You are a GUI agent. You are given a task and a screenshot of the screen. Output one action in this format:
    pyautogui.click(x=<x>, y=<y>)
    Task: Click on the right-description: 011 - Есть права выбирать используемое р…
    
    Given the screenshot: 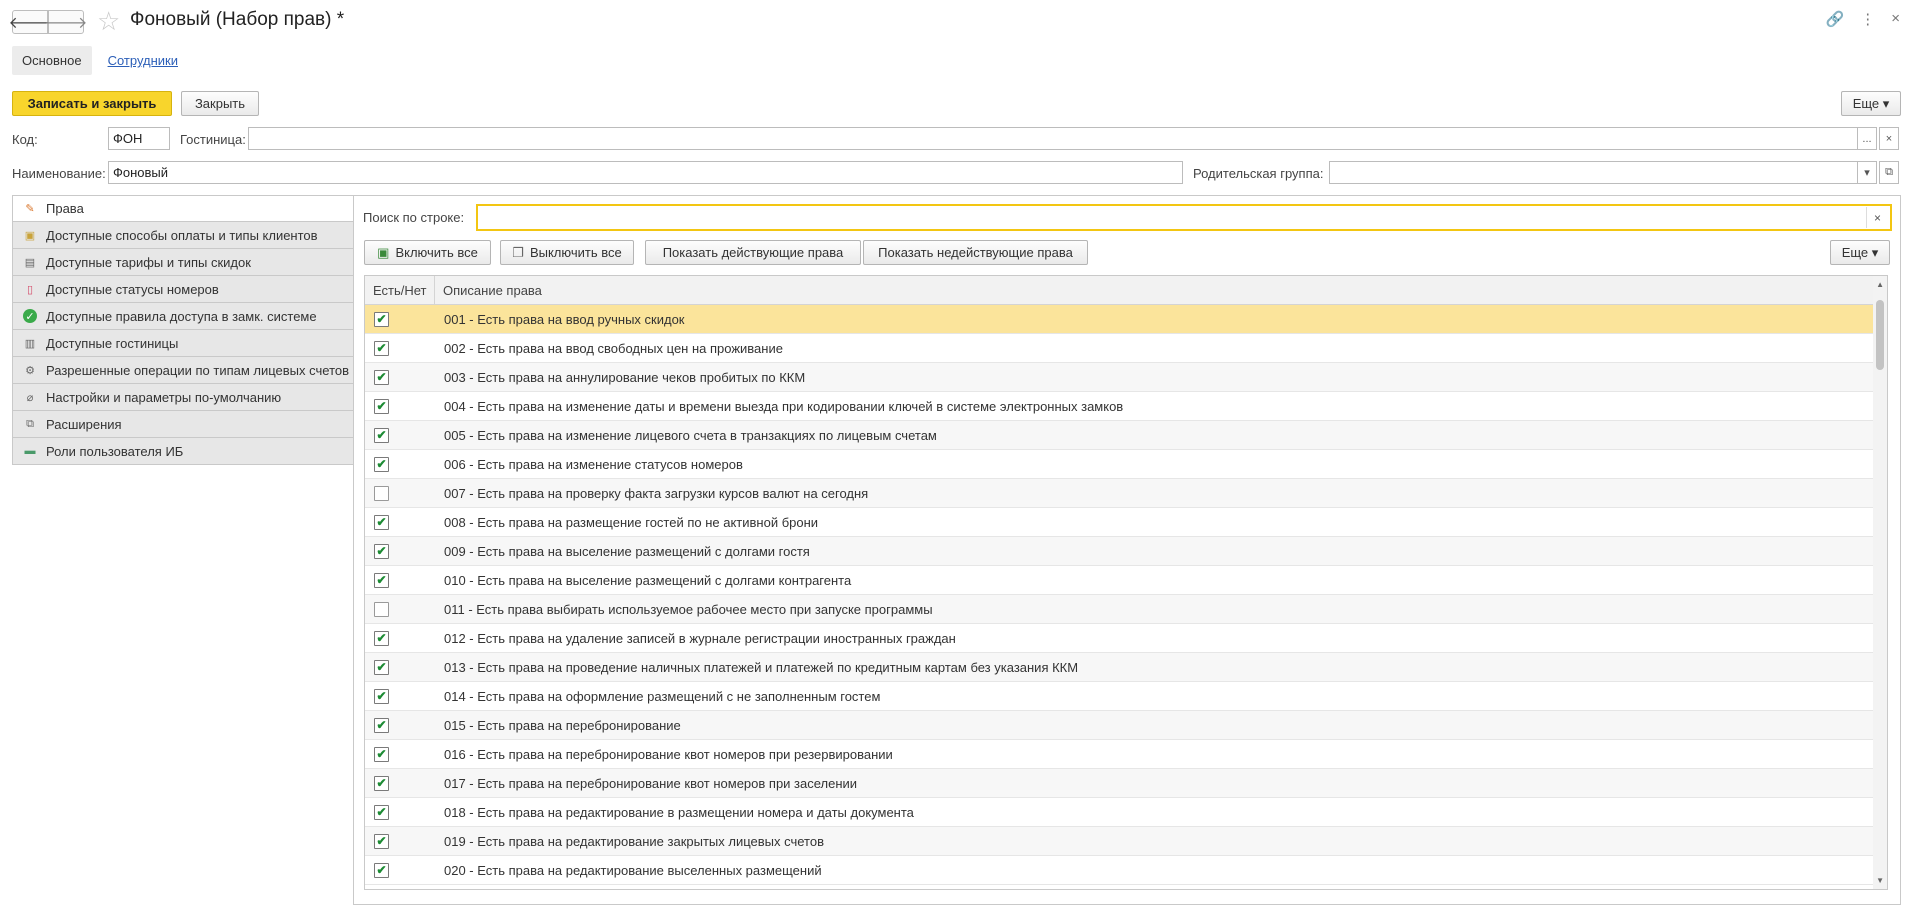 What is the action you would take?
    pyautogui.click(x=688, y=609)
    